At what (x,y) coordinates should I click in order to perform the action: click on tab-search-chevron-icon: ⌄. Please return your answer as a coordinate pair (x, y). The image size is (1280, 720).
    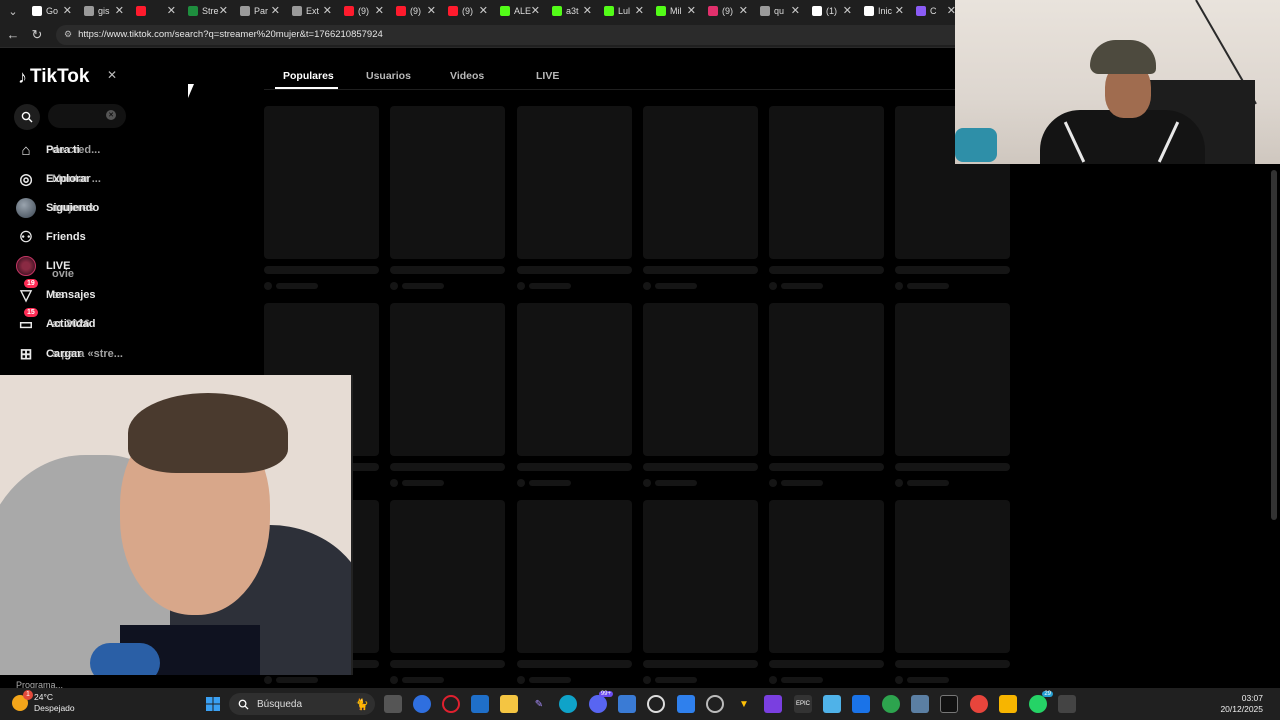
    Looking at the image, I should click on (13, 11).